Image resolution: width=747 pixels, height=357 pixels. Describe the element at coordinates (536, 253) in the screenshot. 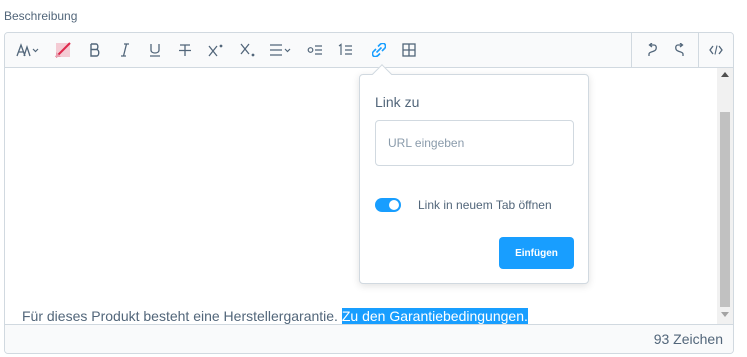

I see `insert-link-button: Einfügen` at that location.